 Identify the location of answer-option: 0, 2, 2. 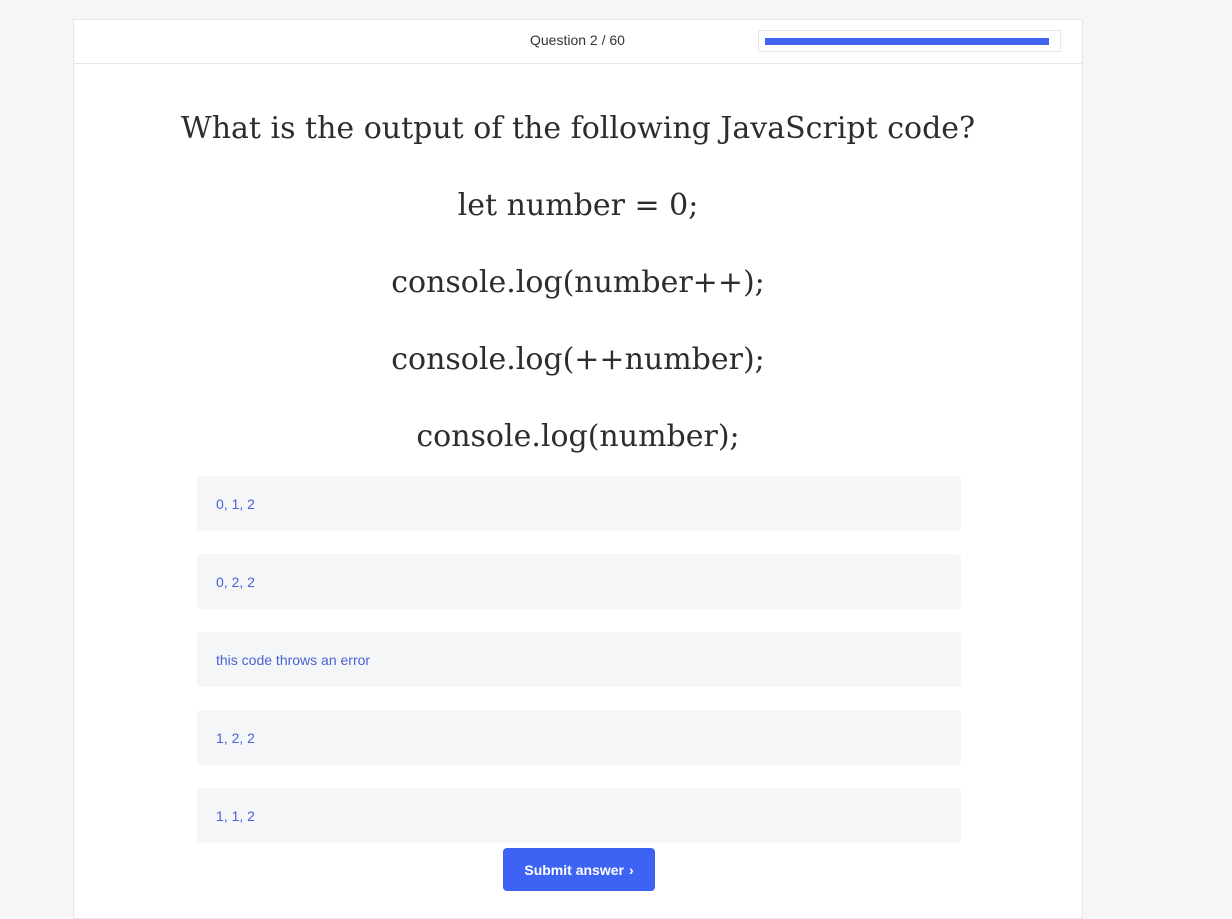
(579, 581).